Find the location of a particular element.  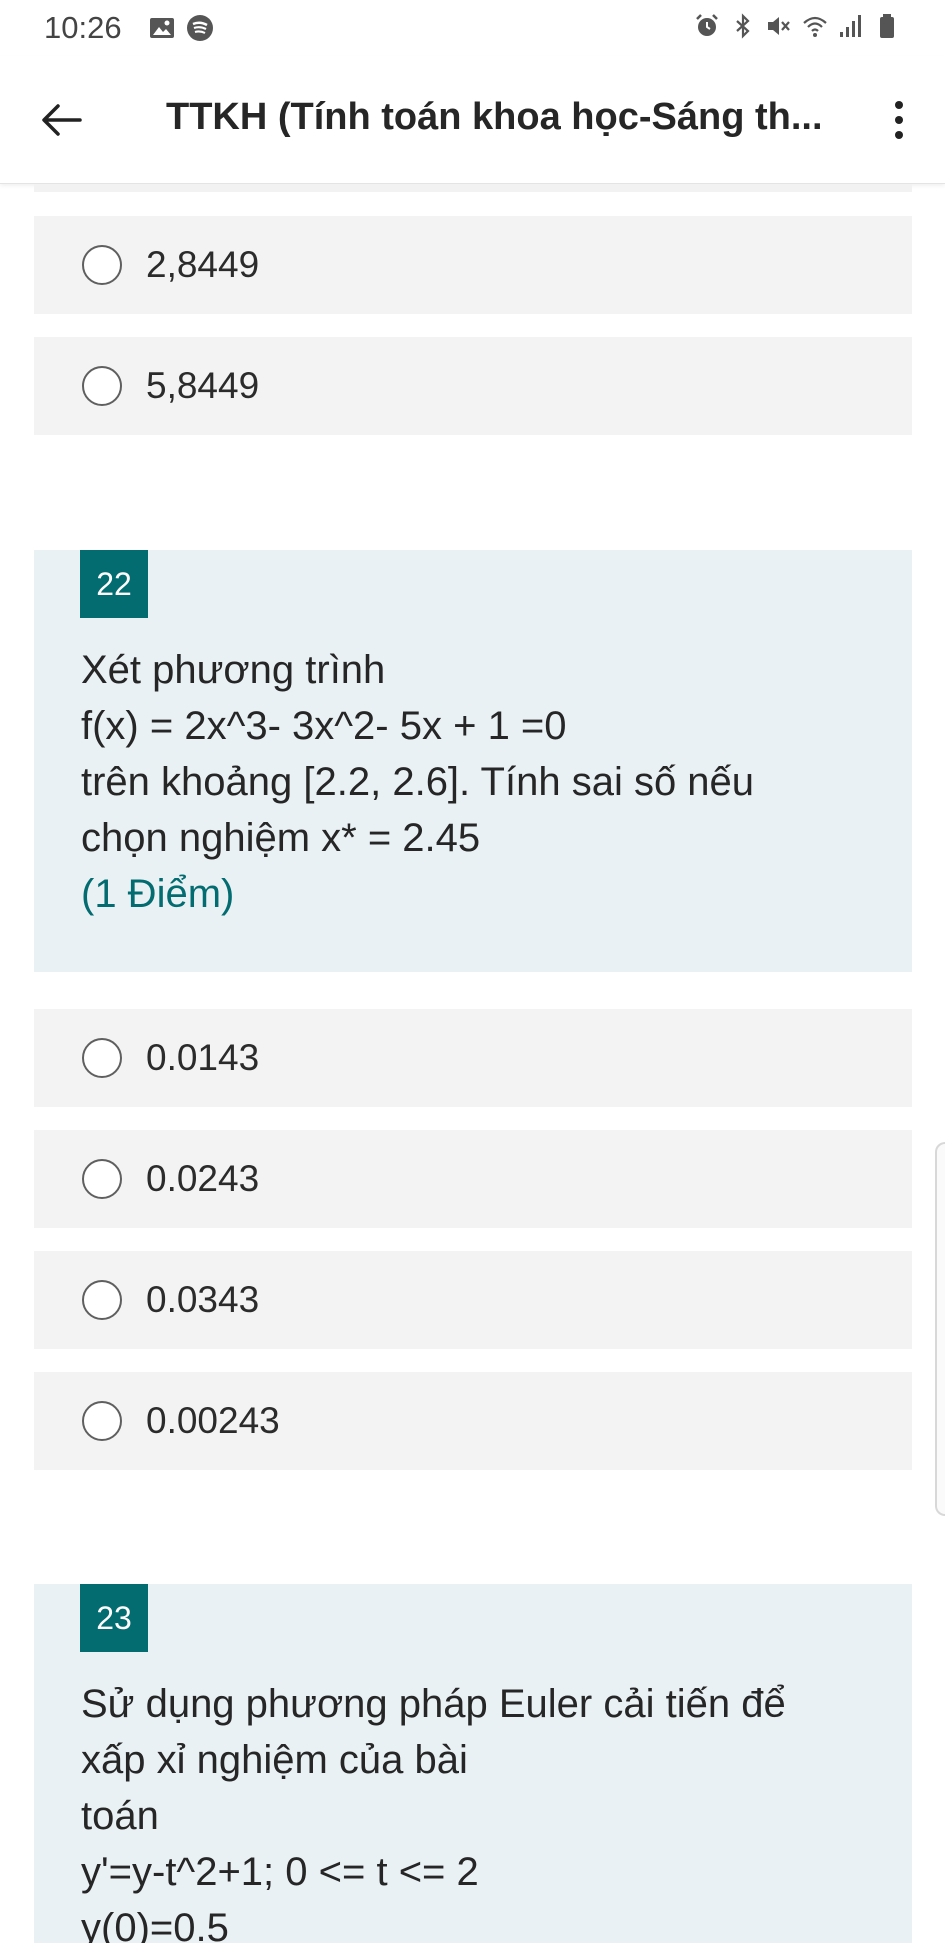

question-number: 23 is located at coordinates (114, 1618).